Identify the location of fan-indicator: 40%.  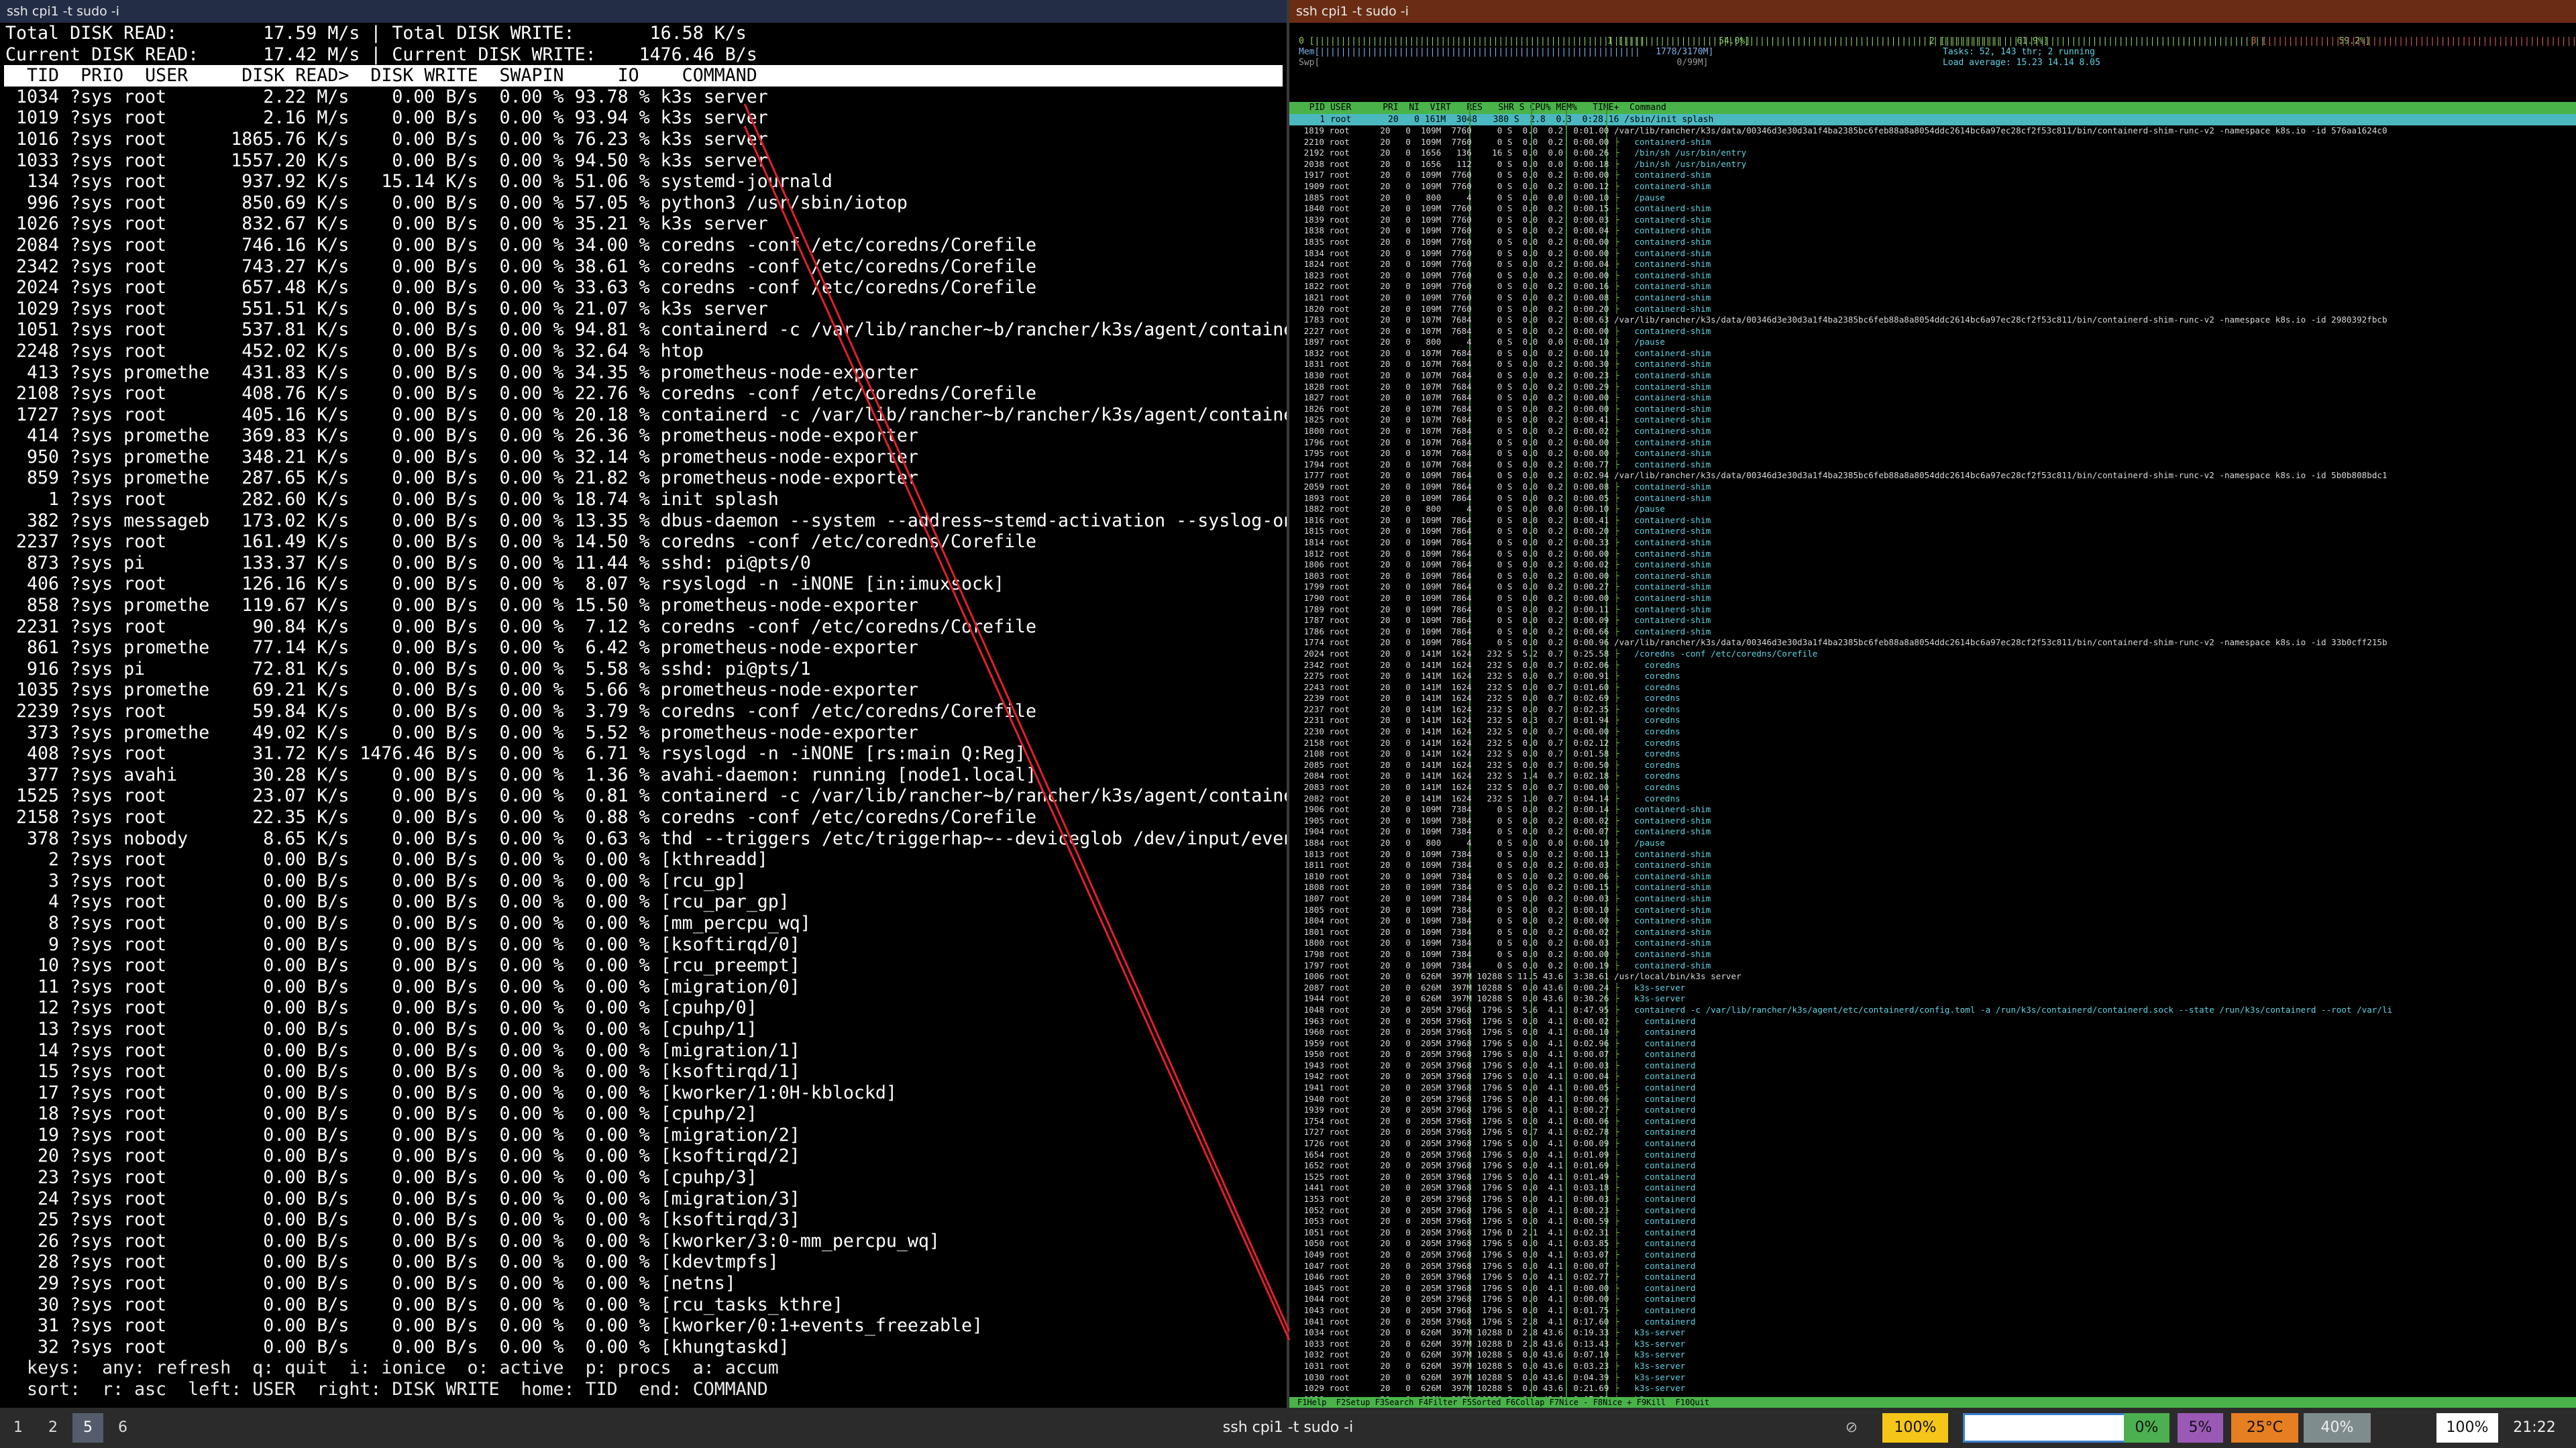
(2337, 1428).